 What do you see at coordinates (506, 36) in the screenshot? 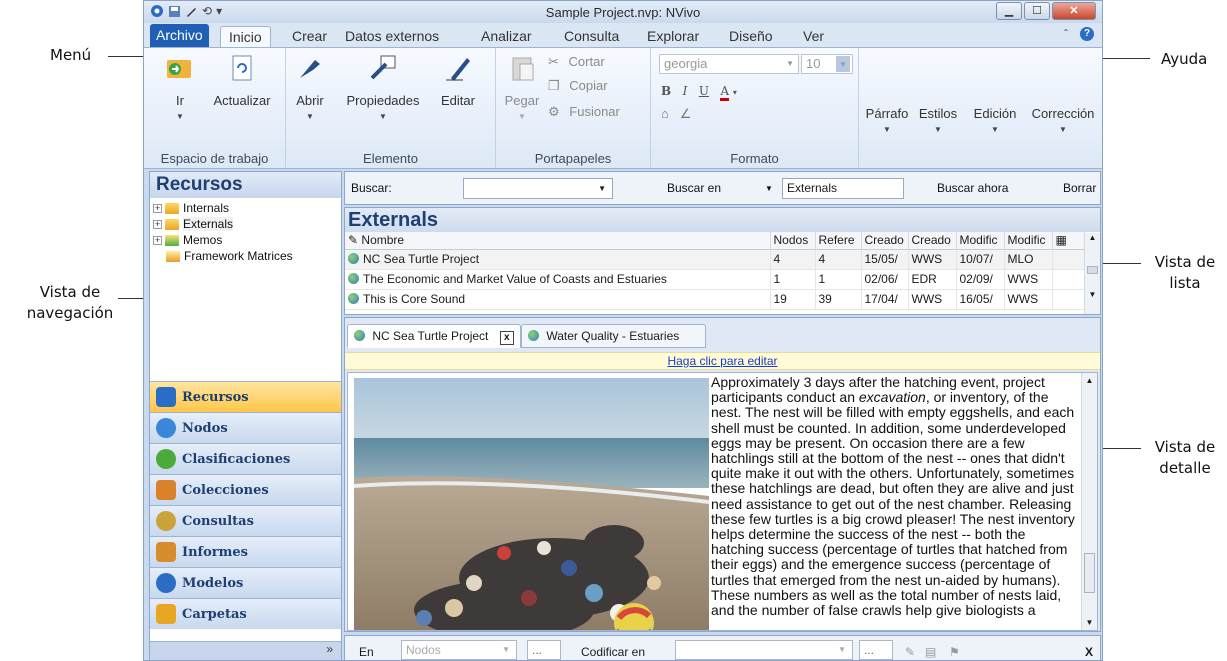
I see `tab-analizar: Analizar` at bounding box center [506, 36].